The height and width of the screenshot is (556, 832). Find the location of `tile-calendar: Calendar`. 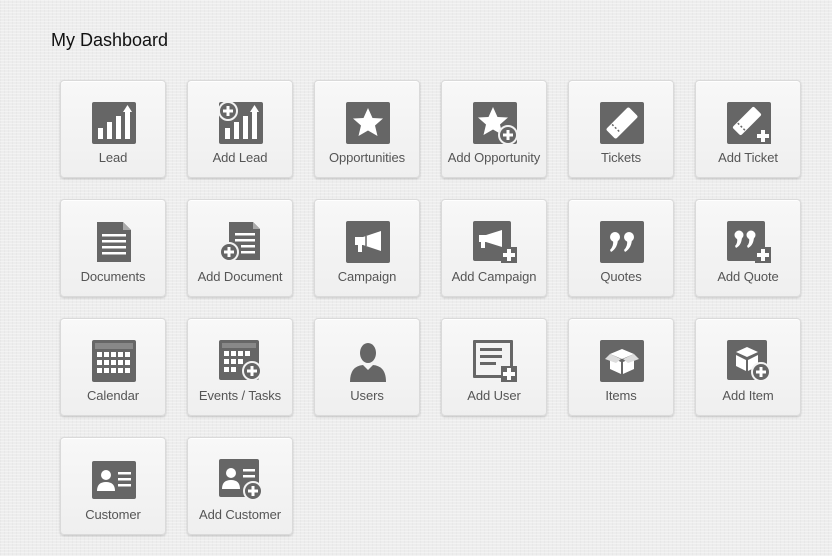

tile-calendar: Calendar is located at coordinates (113, 367).